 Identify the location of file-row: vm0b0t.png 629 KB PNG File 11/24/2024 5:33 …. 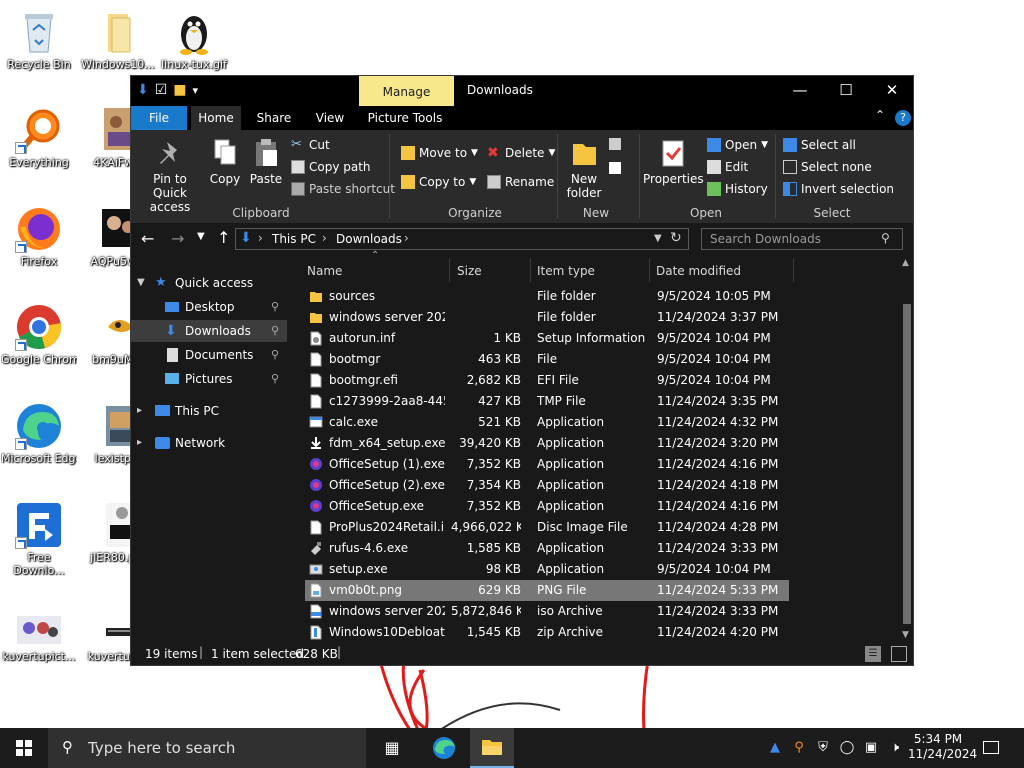
(547, 590).